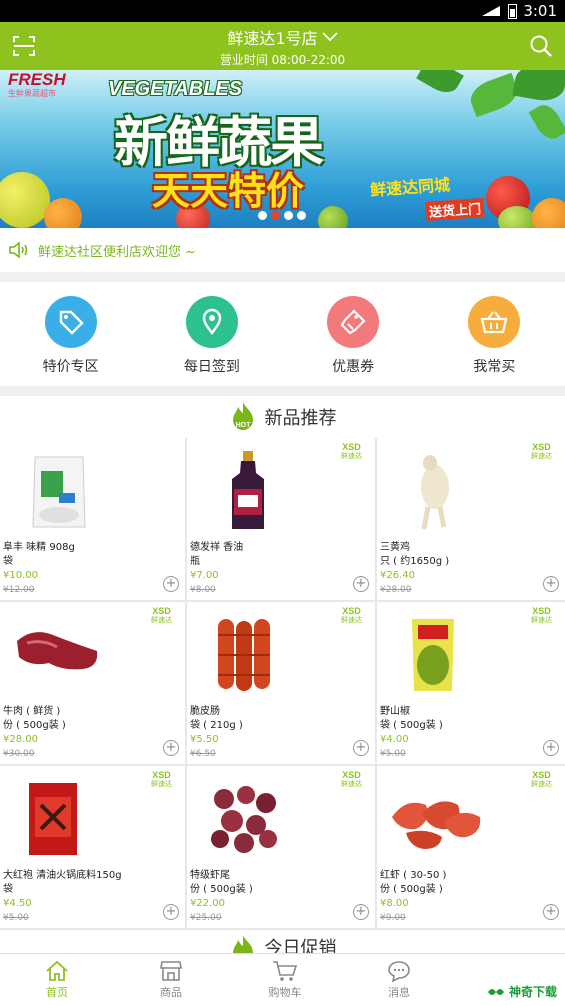 The width and height of the screenshot is (565, 1006). What do you see at coordinates (285, 971) in the screenshot?
I see `cart-icon` at bounding box center [285, 971].